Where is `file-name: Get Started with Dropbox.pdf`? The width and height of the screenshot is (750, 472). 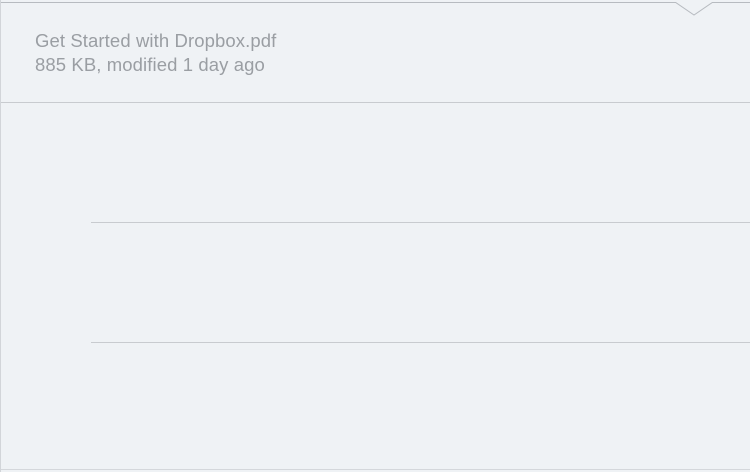 file-name: Get Started with Dropbox.pdf is located at coordinates (156, 40).